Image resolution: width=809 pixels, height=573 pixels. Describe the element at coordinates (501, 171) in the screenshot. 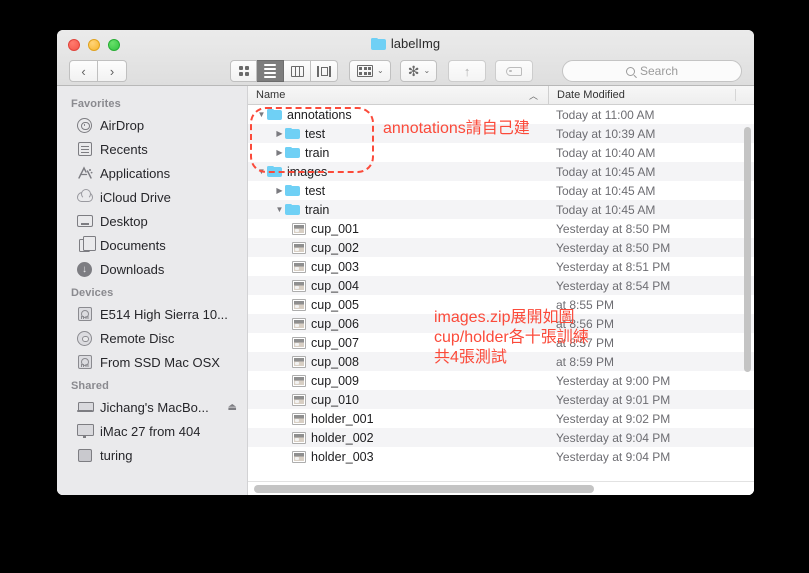

I see `table-row: ▼ images Today at 10:45 AM` at that location.